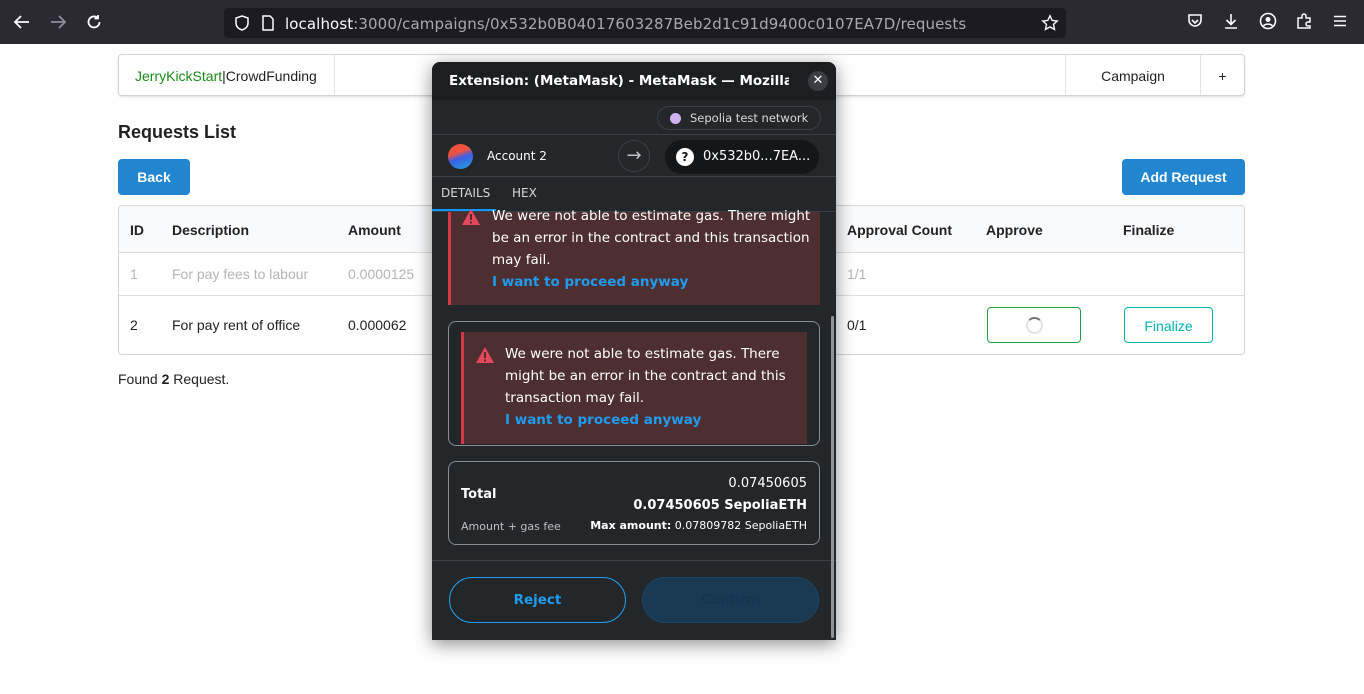  What do you see at coordinates (236, 325) in the screenshot?
I see `row-description: For pay rent of office` at bounding box center [236, 325].